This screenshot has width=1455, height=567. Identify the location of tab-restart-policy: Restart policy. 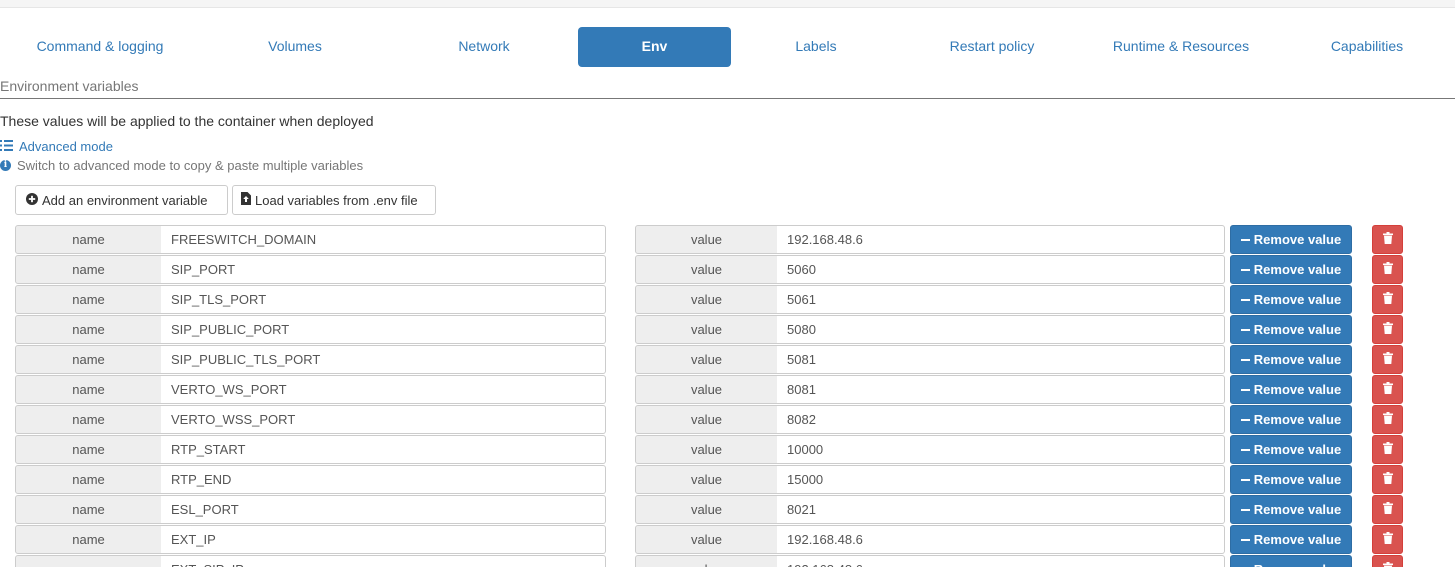
(992, 47).